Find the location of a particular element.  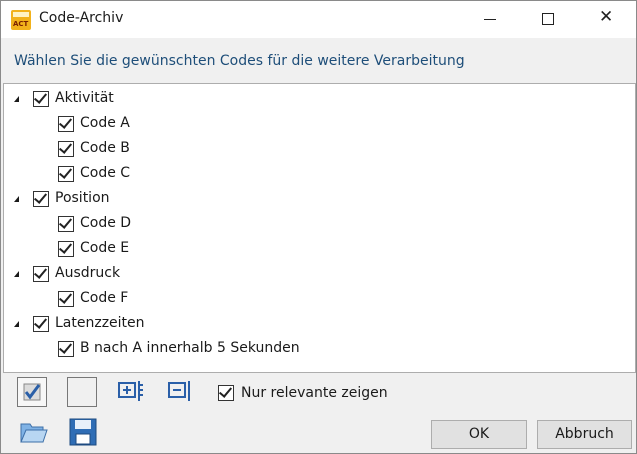

expand-all-button is located at coordinates (131, 391).